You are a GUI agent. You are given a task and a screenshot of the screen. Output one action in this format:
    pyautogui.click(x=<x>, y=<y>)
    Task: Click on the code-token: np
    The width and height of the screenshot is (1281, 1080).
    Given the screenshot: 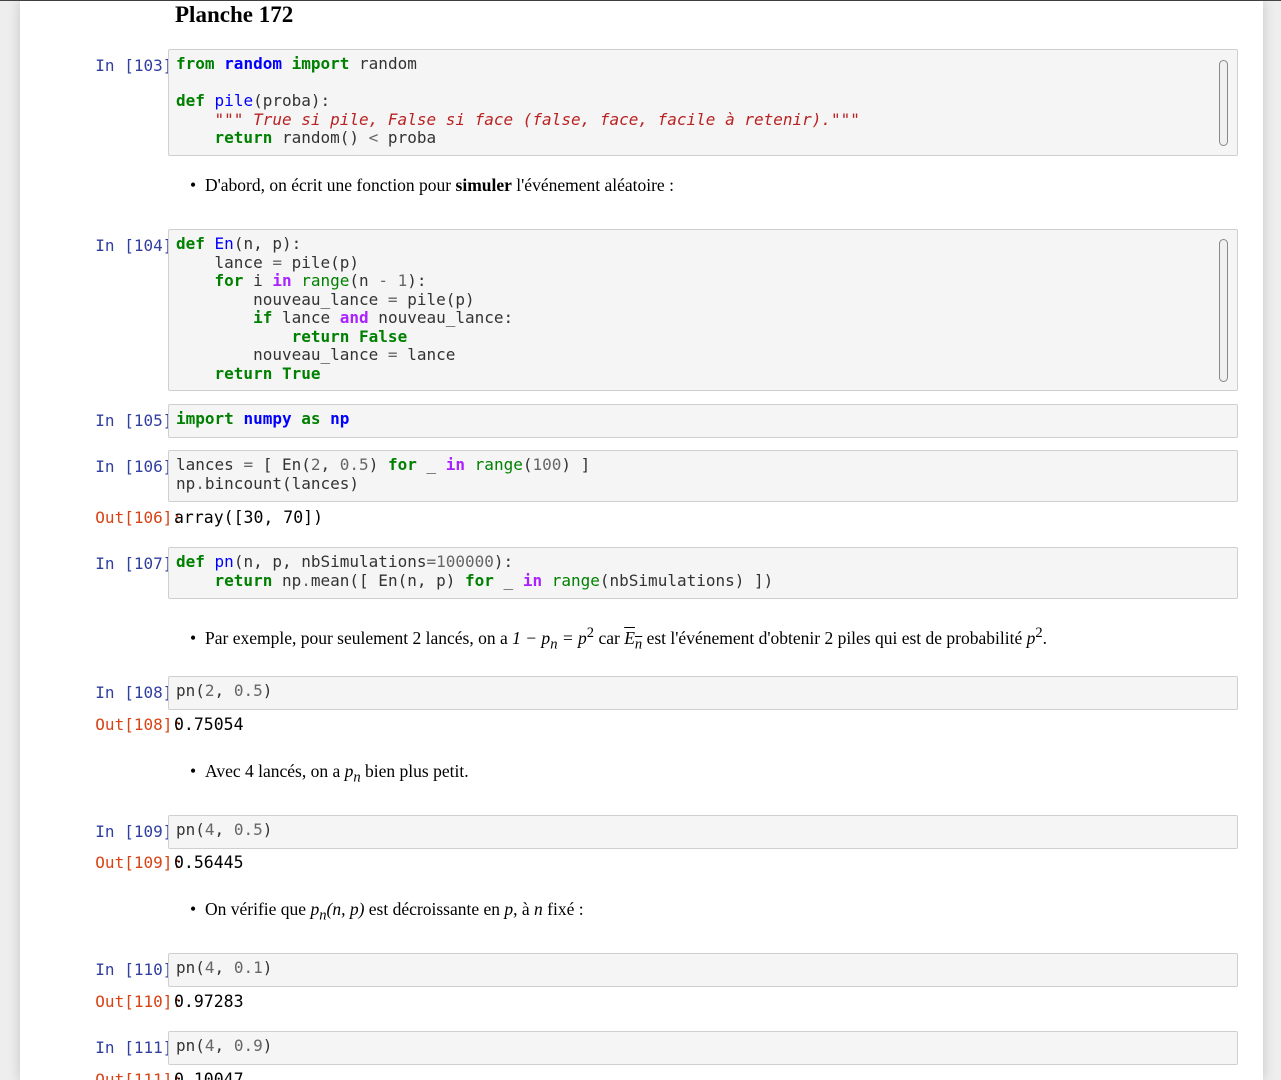 What is the action you would take?
    pyautogui.click(x=186, y=483)
    